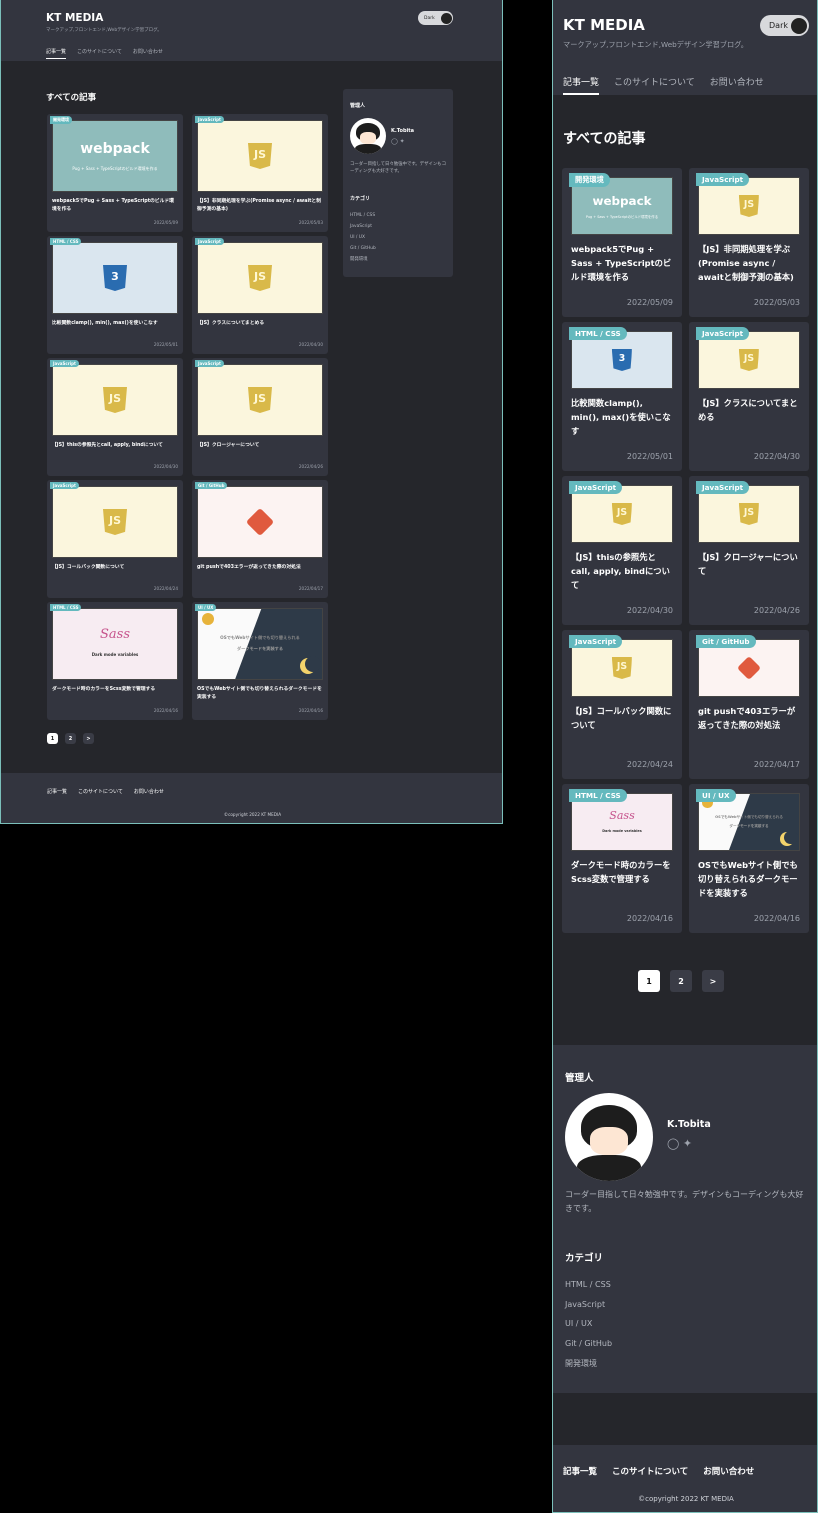 This screenshot has width=818, height=1513. Describe the element at coordinates (363, 226) in the screenshot. I see `category-javascript: JavaScript` at that location.